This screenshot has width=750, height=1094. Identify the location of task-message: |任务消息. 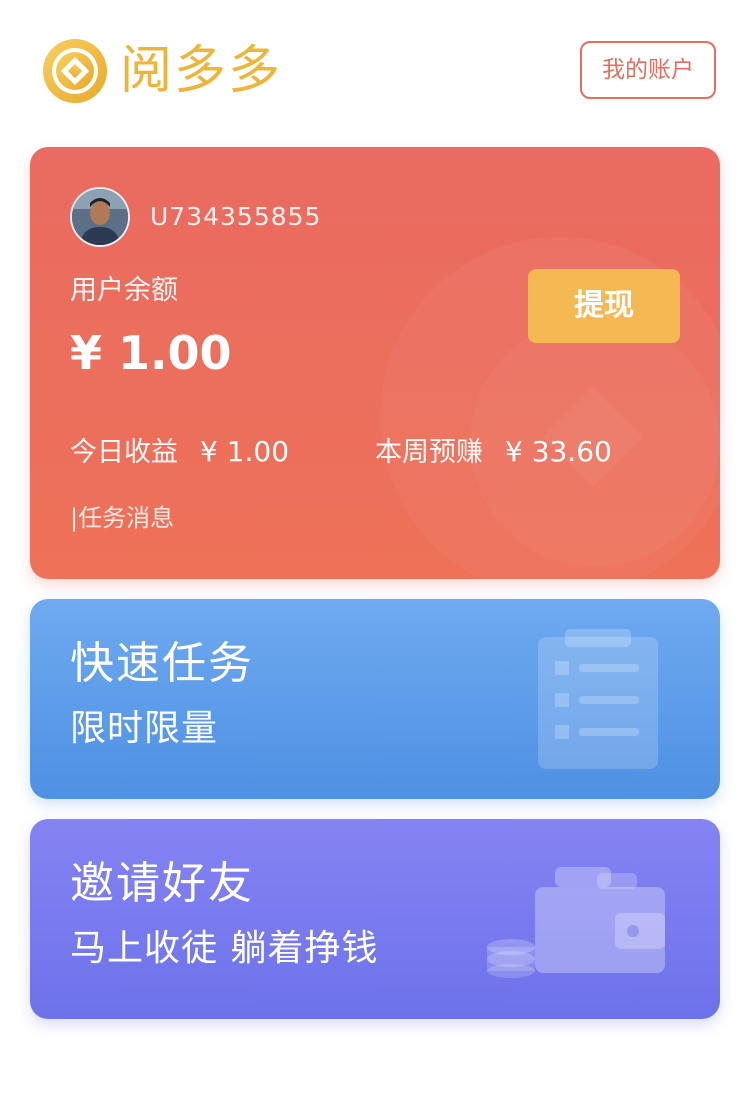
(122, 518).